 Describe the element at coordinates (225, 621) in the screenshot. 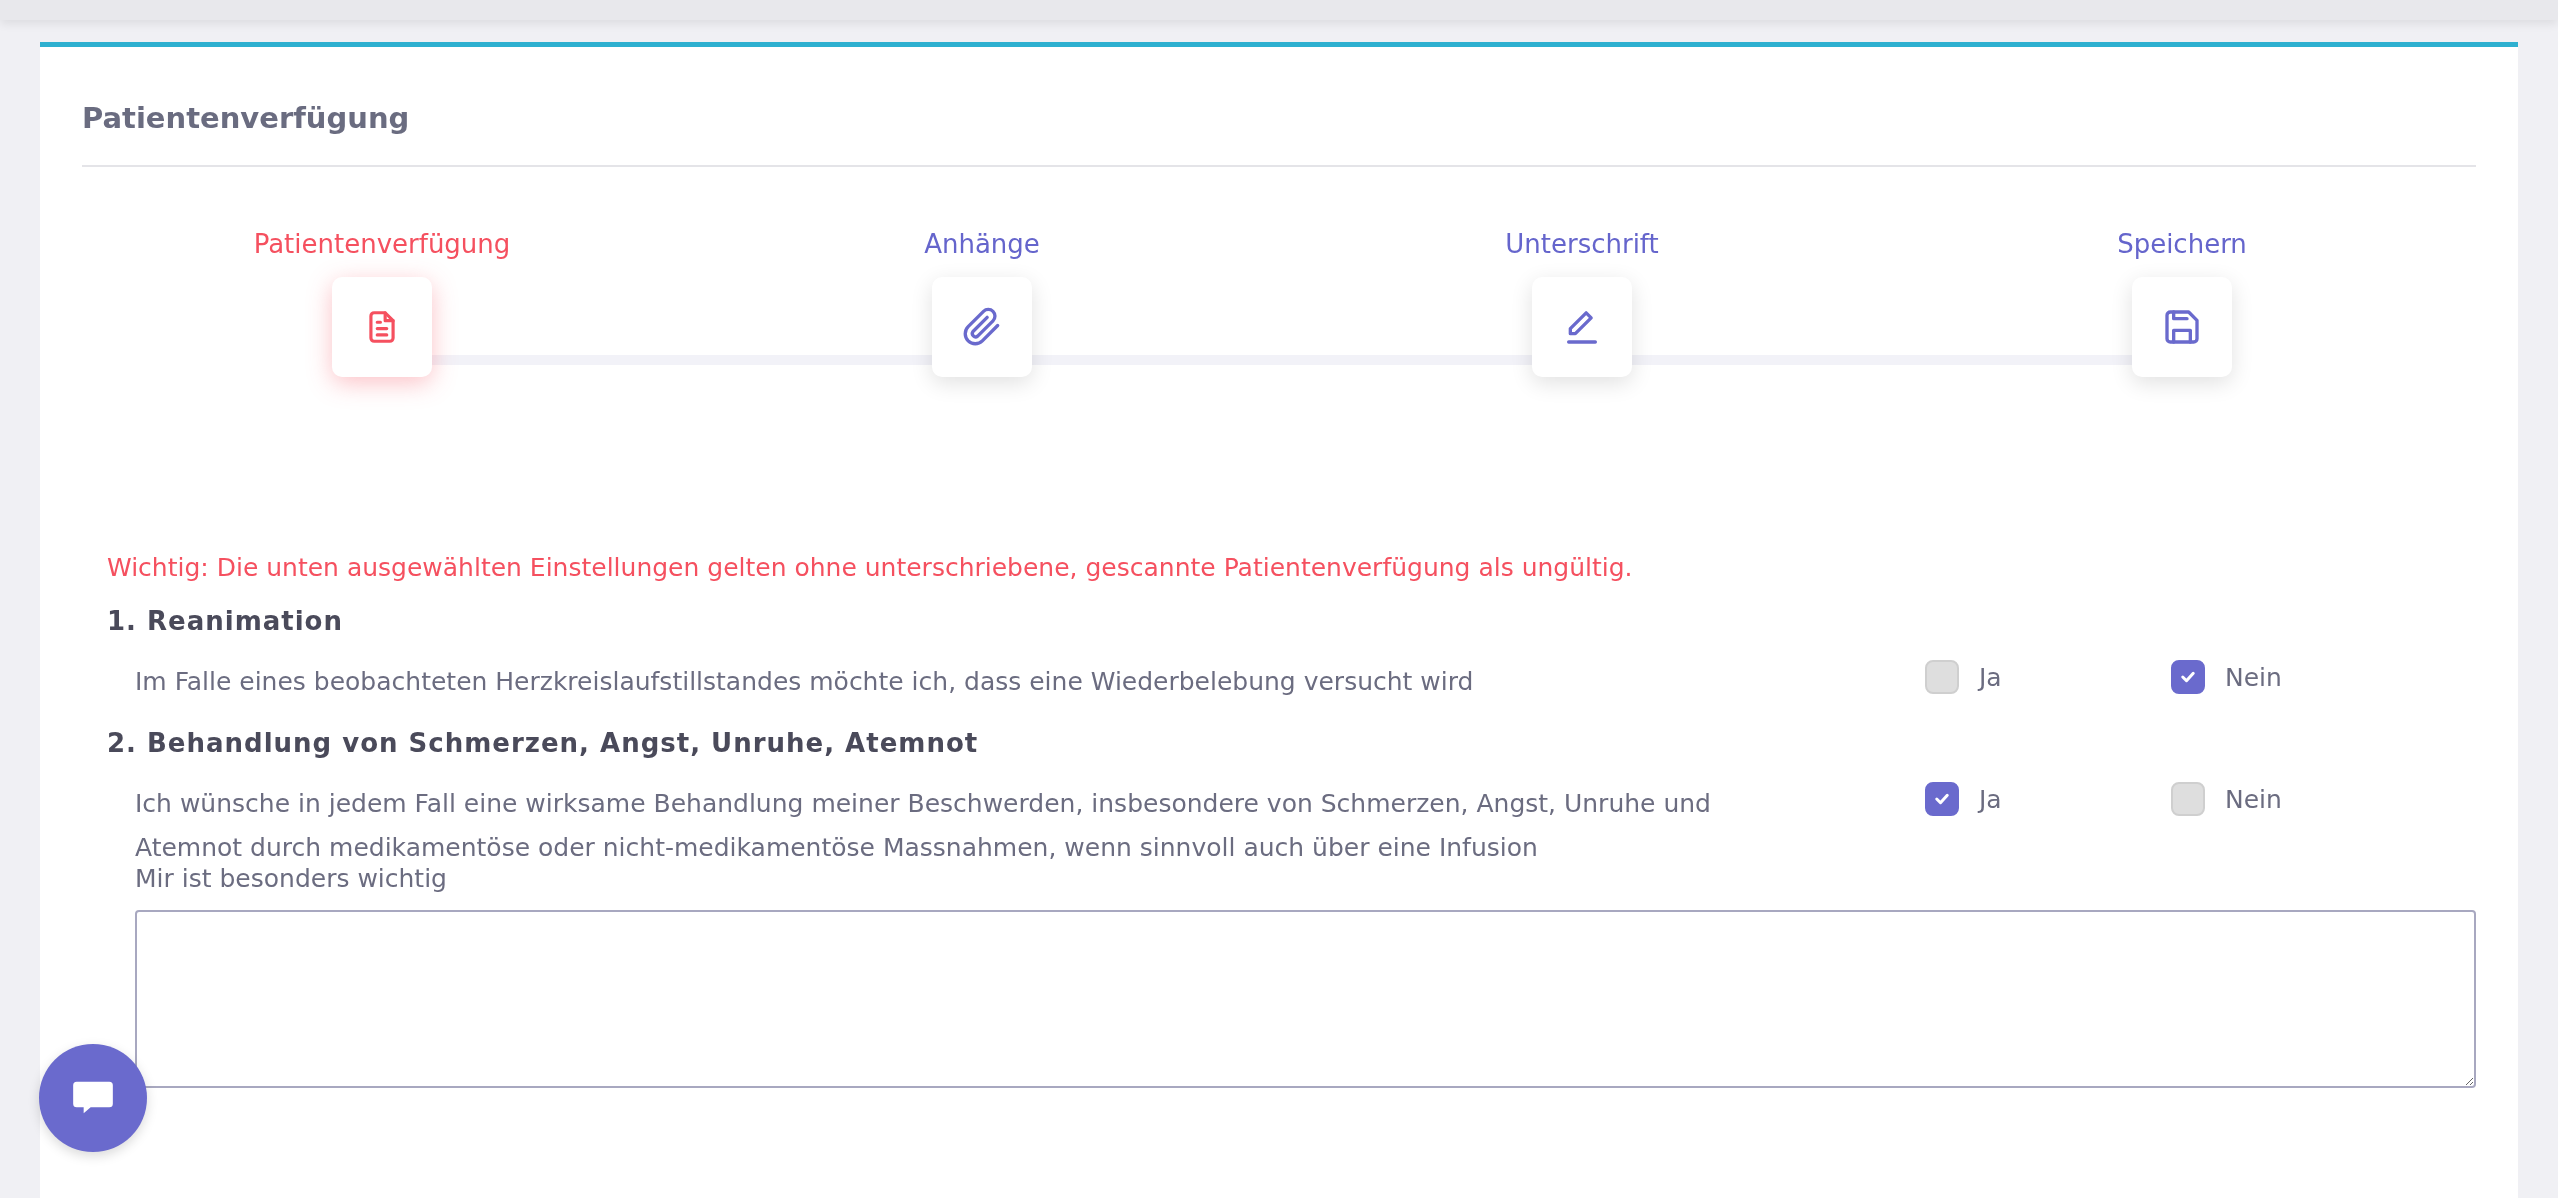

I see `section-heading: 1. Reanimation` at that location.